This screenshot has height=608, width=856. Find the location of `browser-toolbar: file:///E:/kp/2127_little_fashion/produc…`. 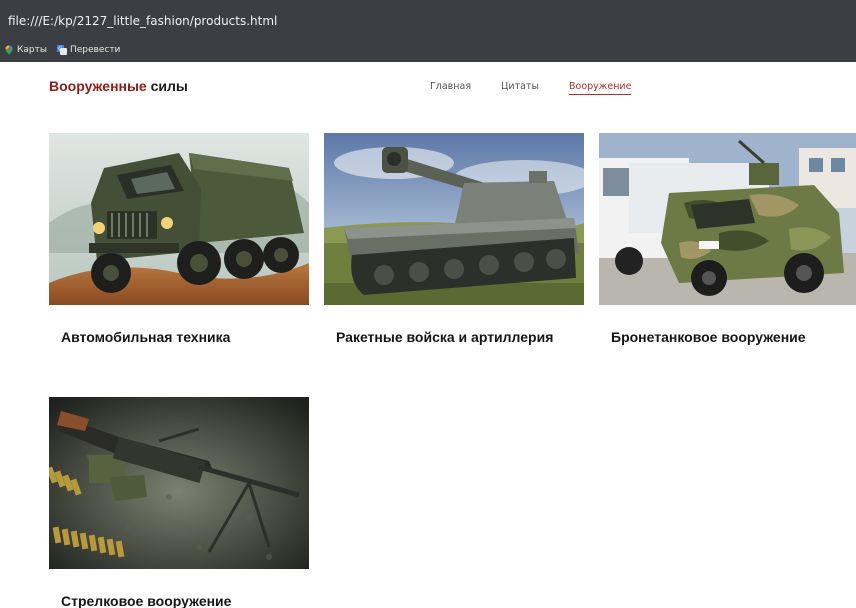

browser-toolbar: file:///E:/kp/2127_little_fashion/produc… is located at coordinates (428, 31).